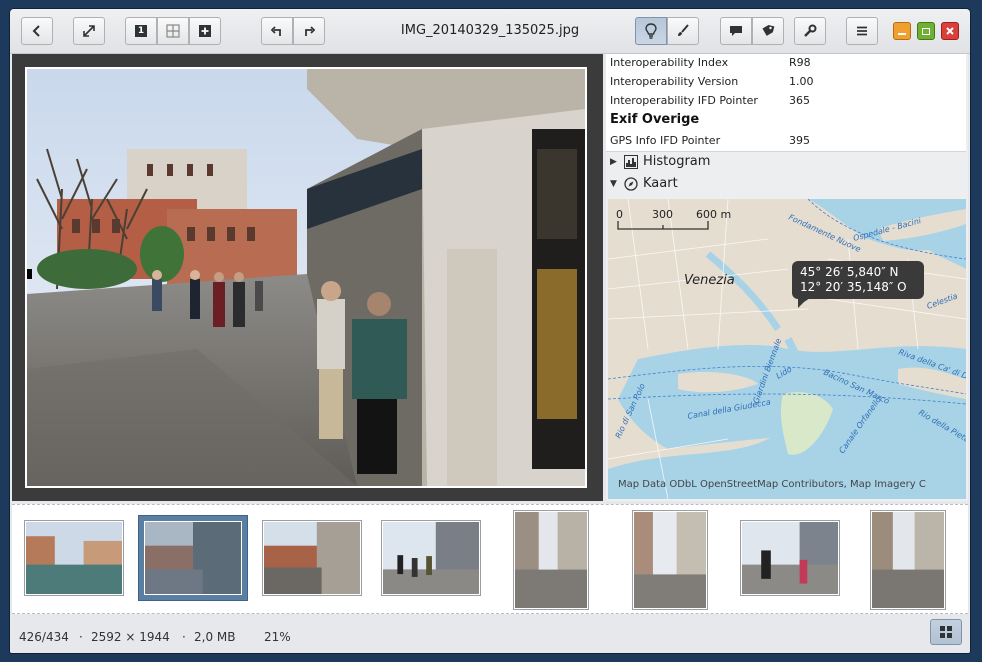 This screenshot has height=662, width=982. Describe the element at coordinates (193, 558) in the screenshot. I see `thumbnail-selected` at that location.